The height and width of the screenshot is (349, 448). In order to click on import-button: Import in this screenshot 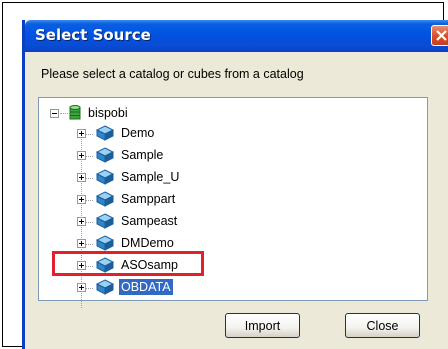, I will do `click(262, 325)`.